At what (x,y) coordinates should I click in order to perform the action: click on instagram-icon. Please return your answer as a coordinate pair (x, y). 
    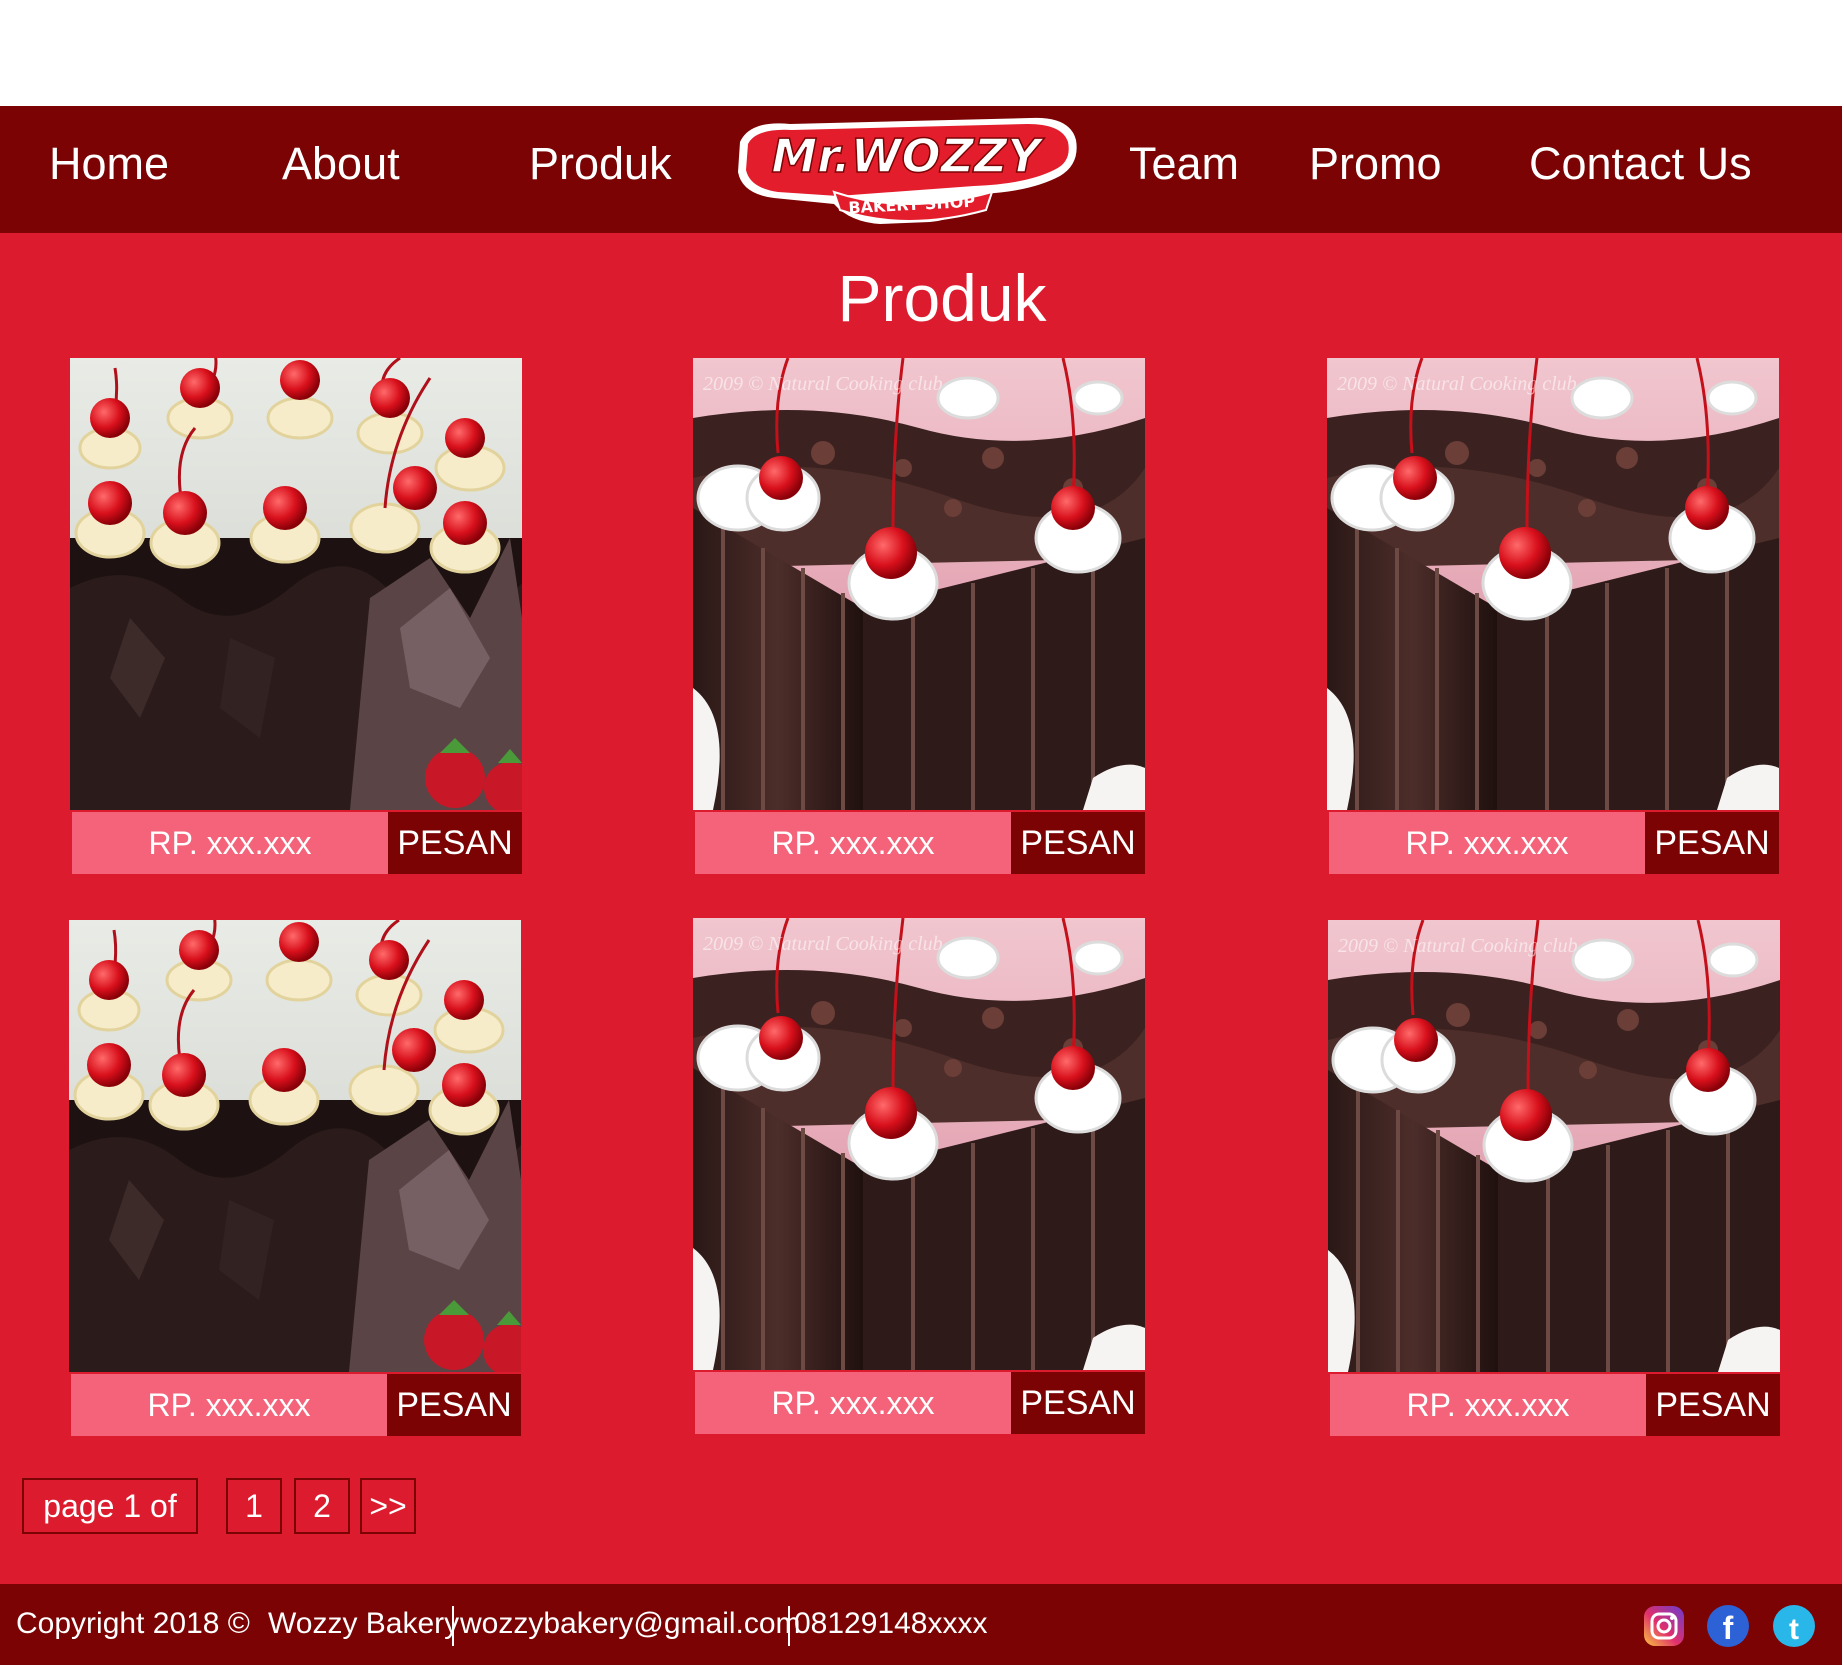
    Looking at the image, I should click on (1664, 1626).